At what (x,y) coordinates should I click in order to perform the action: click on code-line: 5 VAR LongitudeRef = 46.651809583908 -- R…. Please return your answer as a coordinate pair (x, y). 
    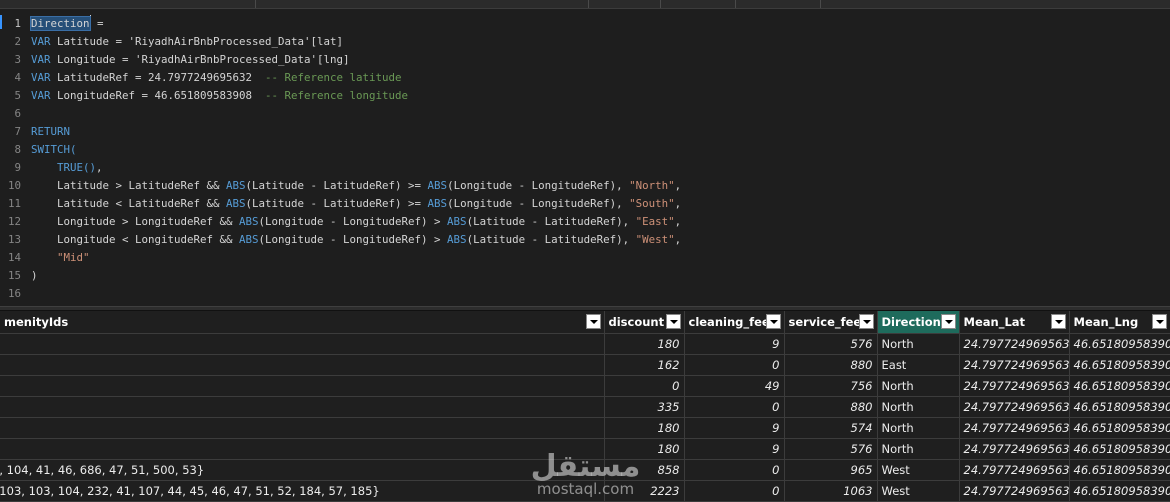
    Looking at the image, I should click on (585, 96).